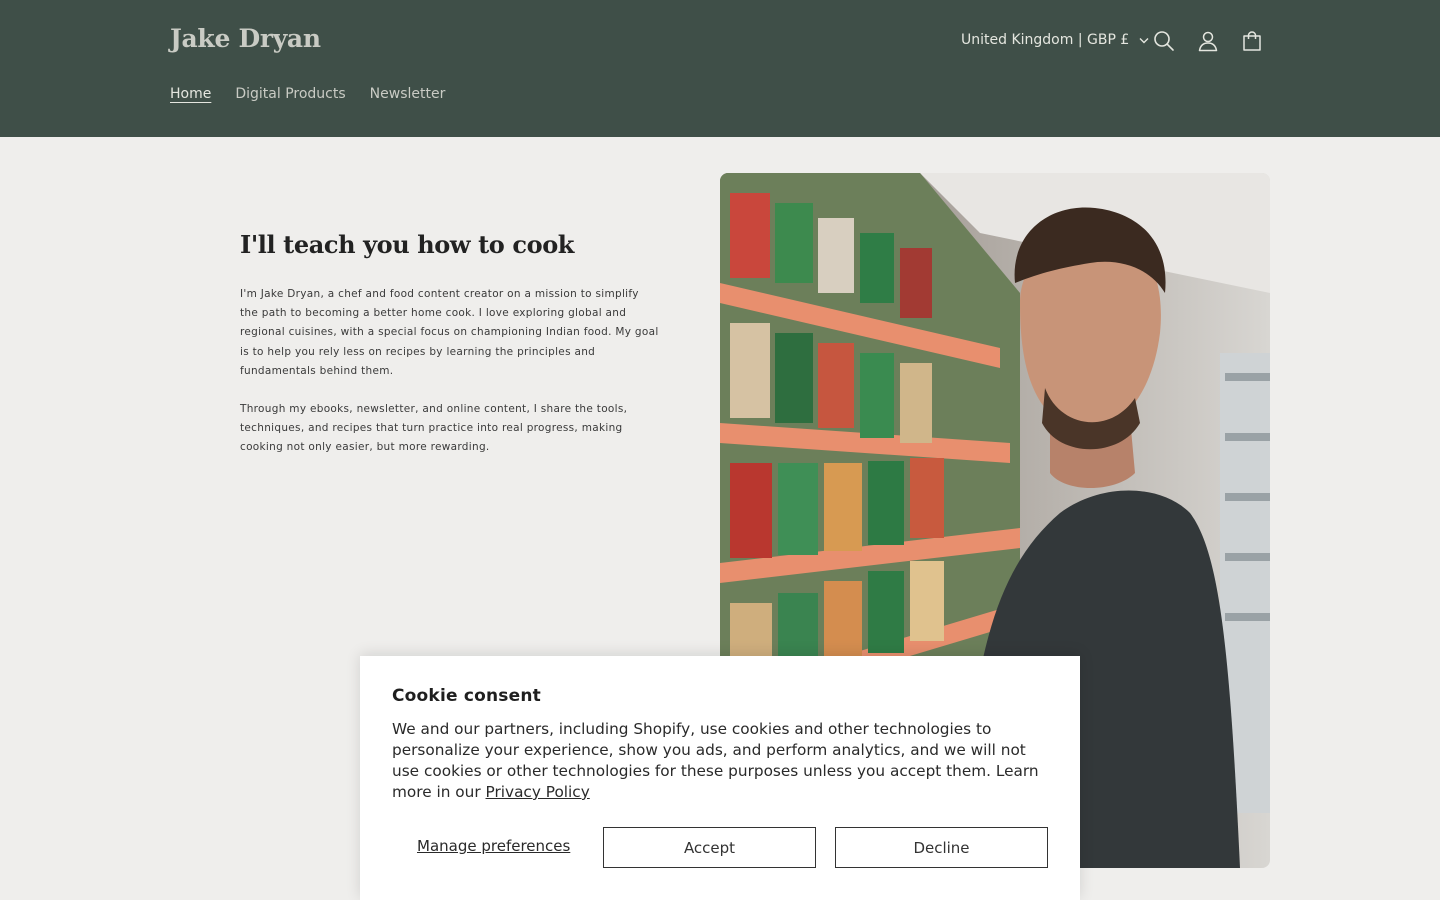  I want to click on hero-title: I'll teach you how to cook, so click(407, 244).